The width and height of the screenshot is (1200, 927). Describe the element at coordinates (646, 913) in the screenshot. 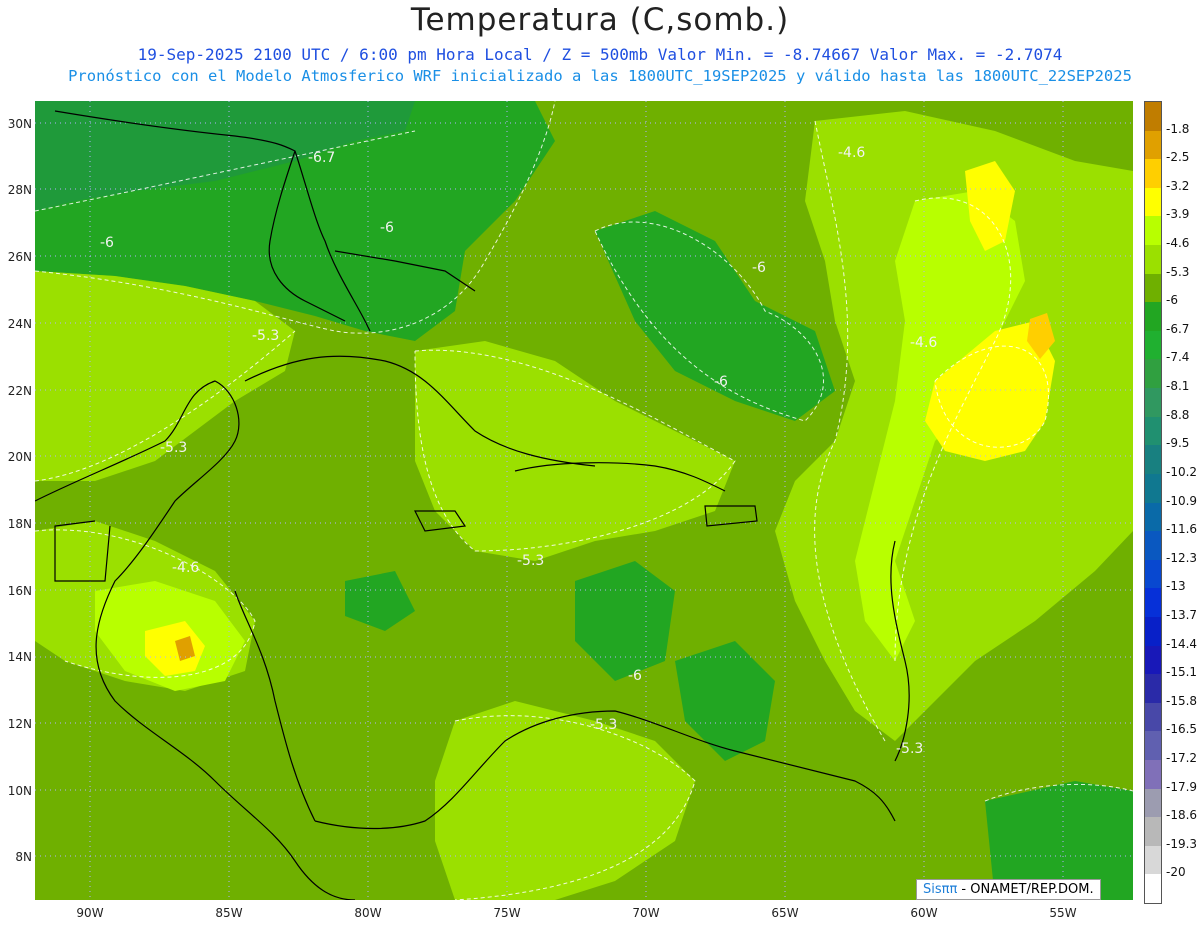

I see `lon-label: 70W` at that location.